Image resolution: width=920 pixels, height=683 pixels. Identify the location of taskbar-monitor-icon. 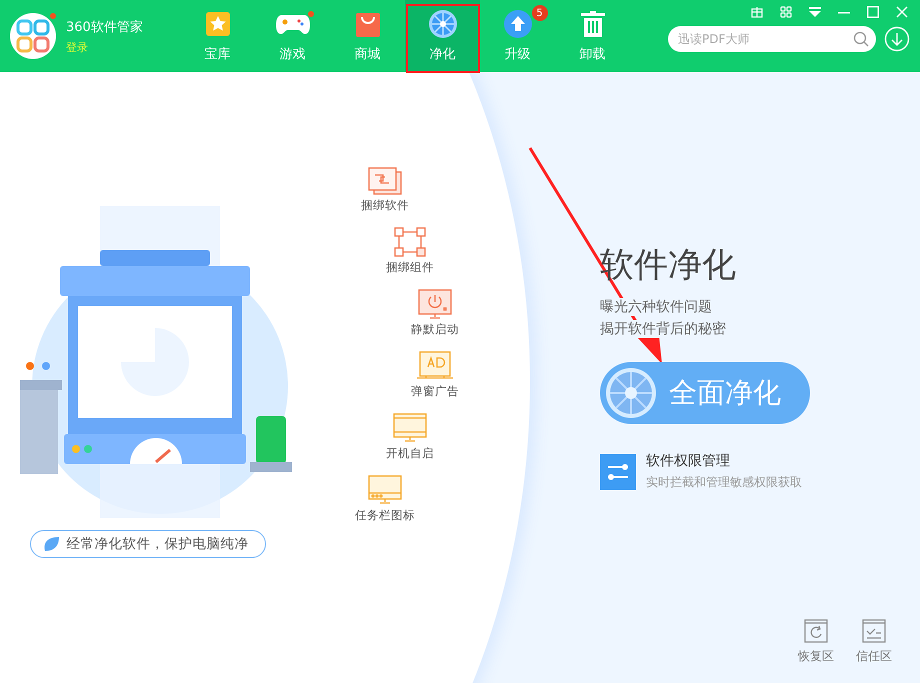
(385, 490).